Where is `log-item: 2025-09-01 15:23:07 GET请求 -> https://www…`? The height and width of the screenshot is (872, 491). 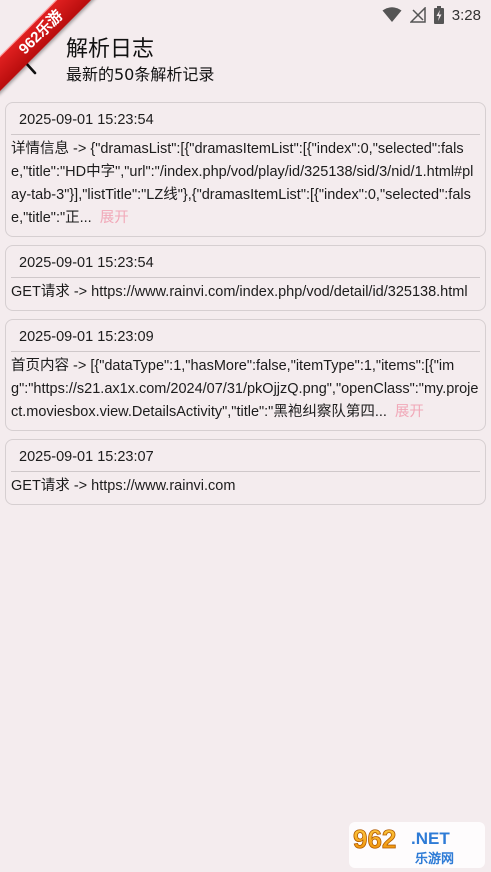
log-item: 2025-09-01 15:23:07 GET请求 -> https://www… is located at coordinates (245, 472).